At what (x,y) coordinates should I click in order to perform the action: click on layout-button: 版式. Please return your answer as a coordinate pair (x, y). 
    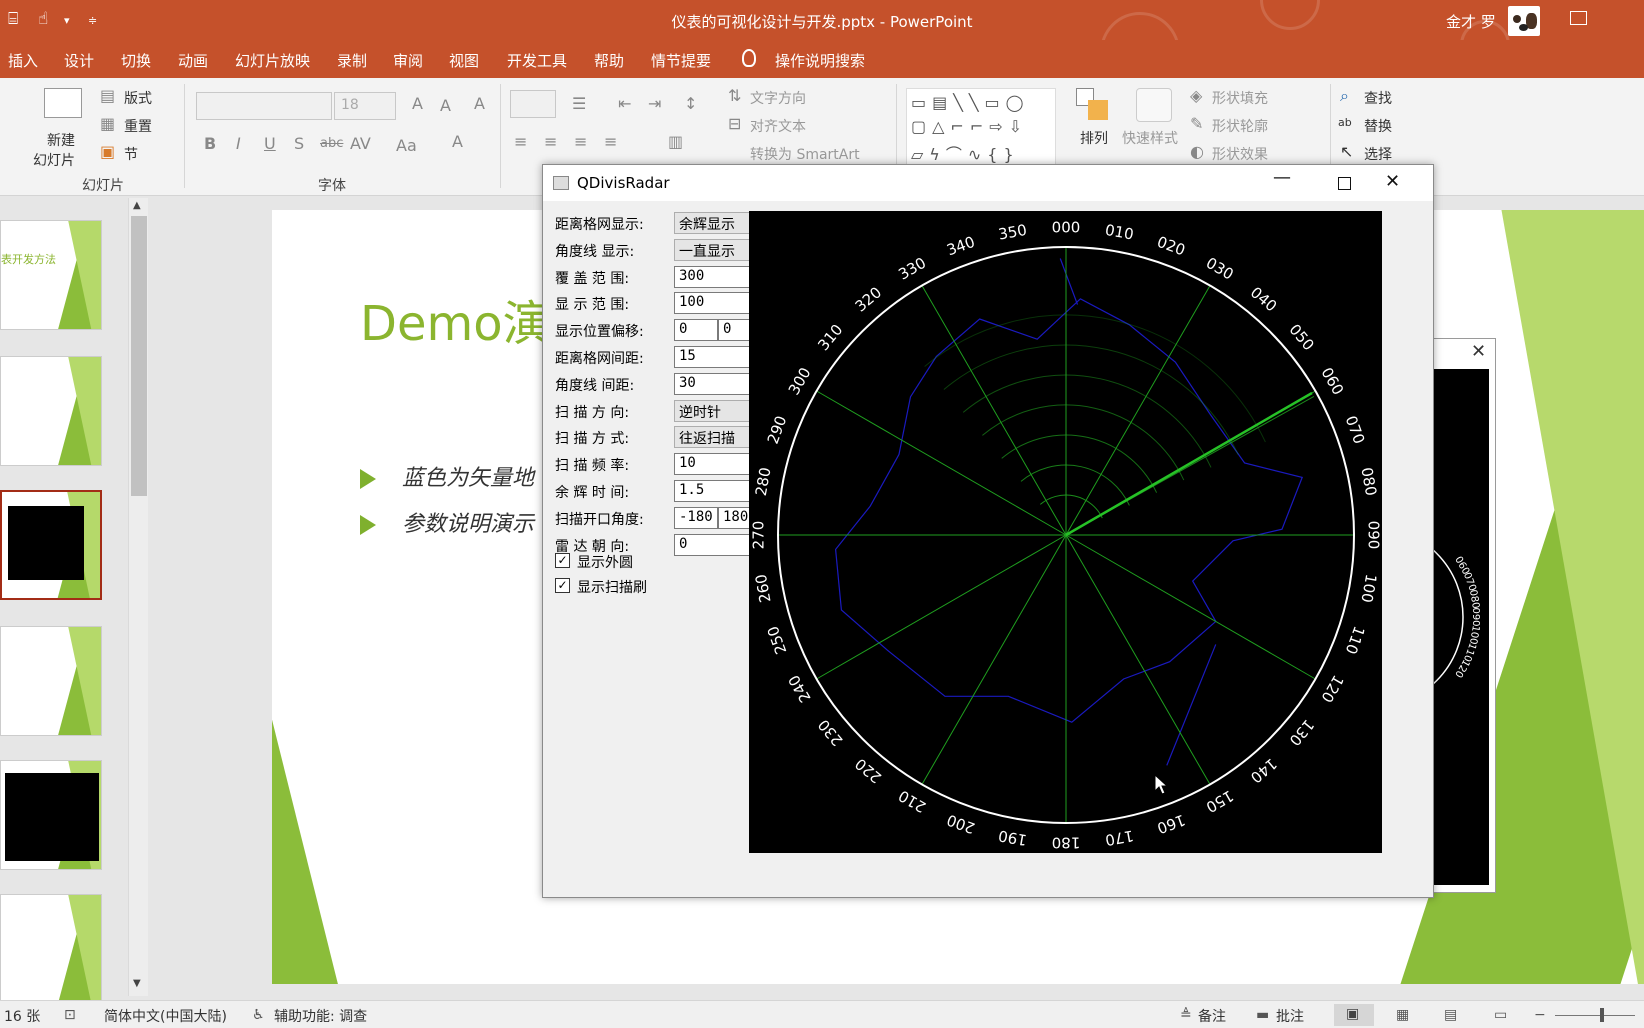
    Looking at the image, I should click on (138, 98).